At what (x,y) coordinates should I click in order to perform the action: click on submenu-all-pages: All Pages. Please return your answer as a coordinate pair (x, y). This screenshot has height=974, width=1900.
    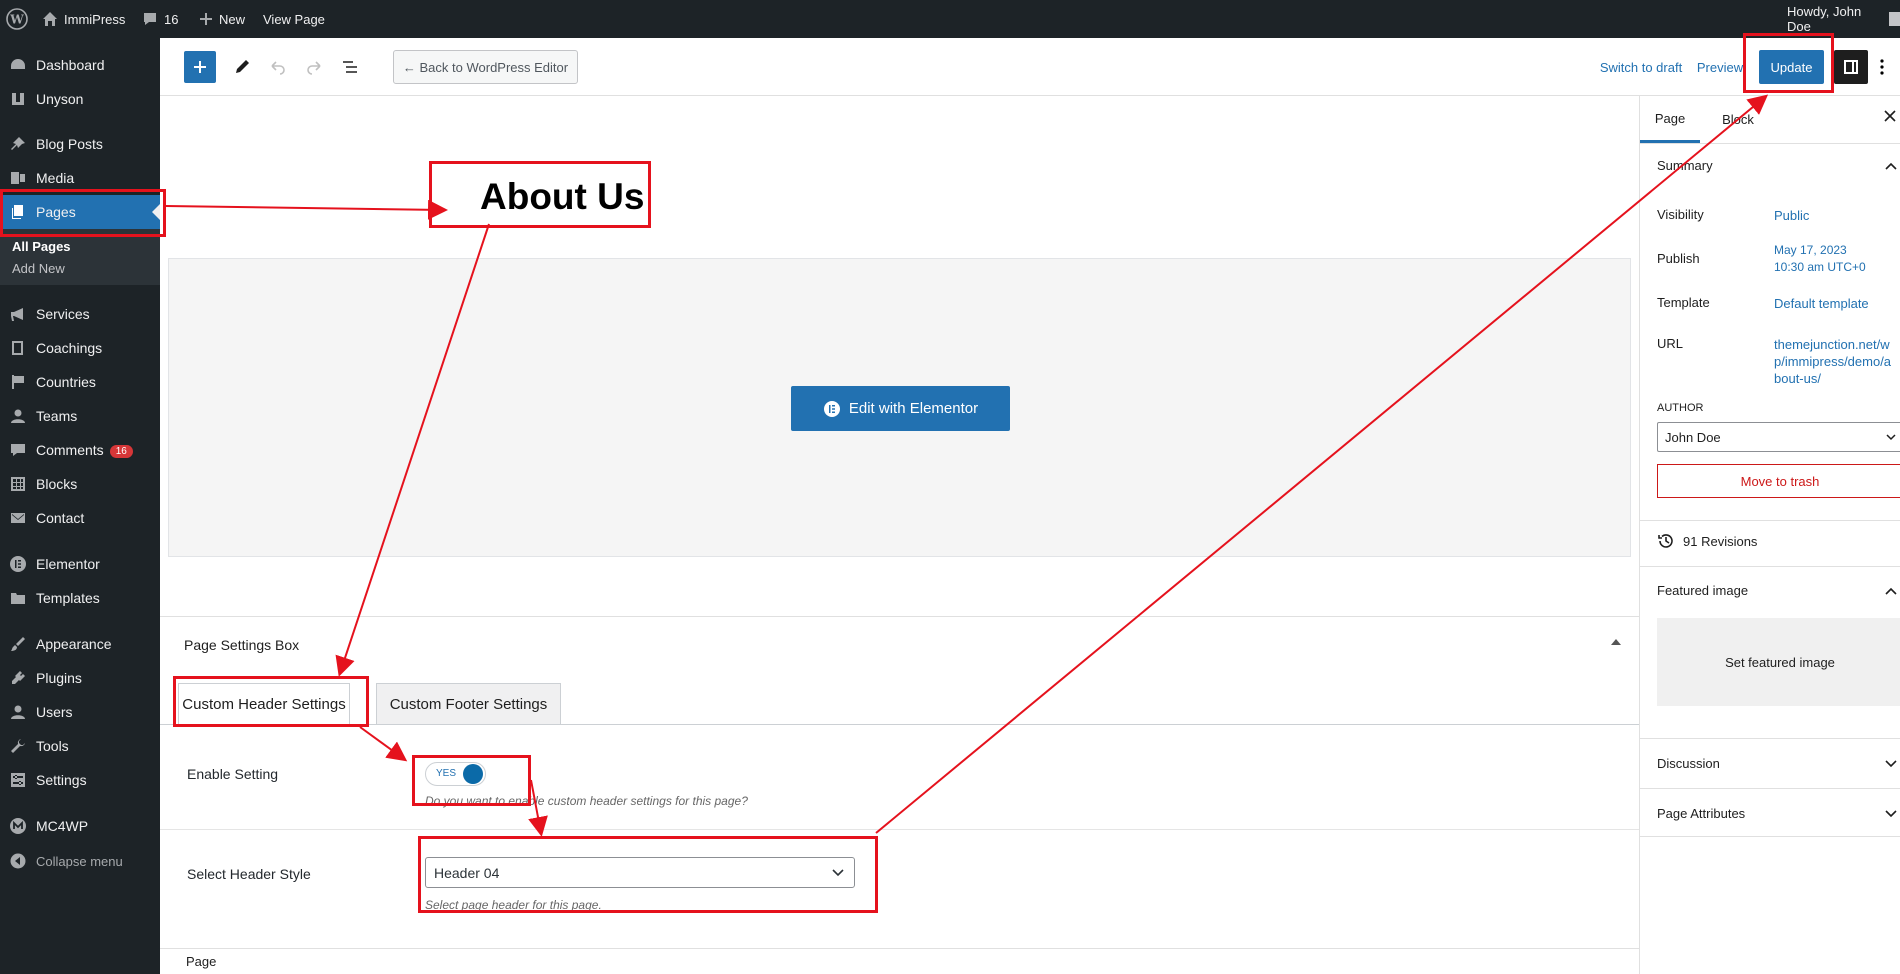
    Looking at the image, I should click on (41, 246).